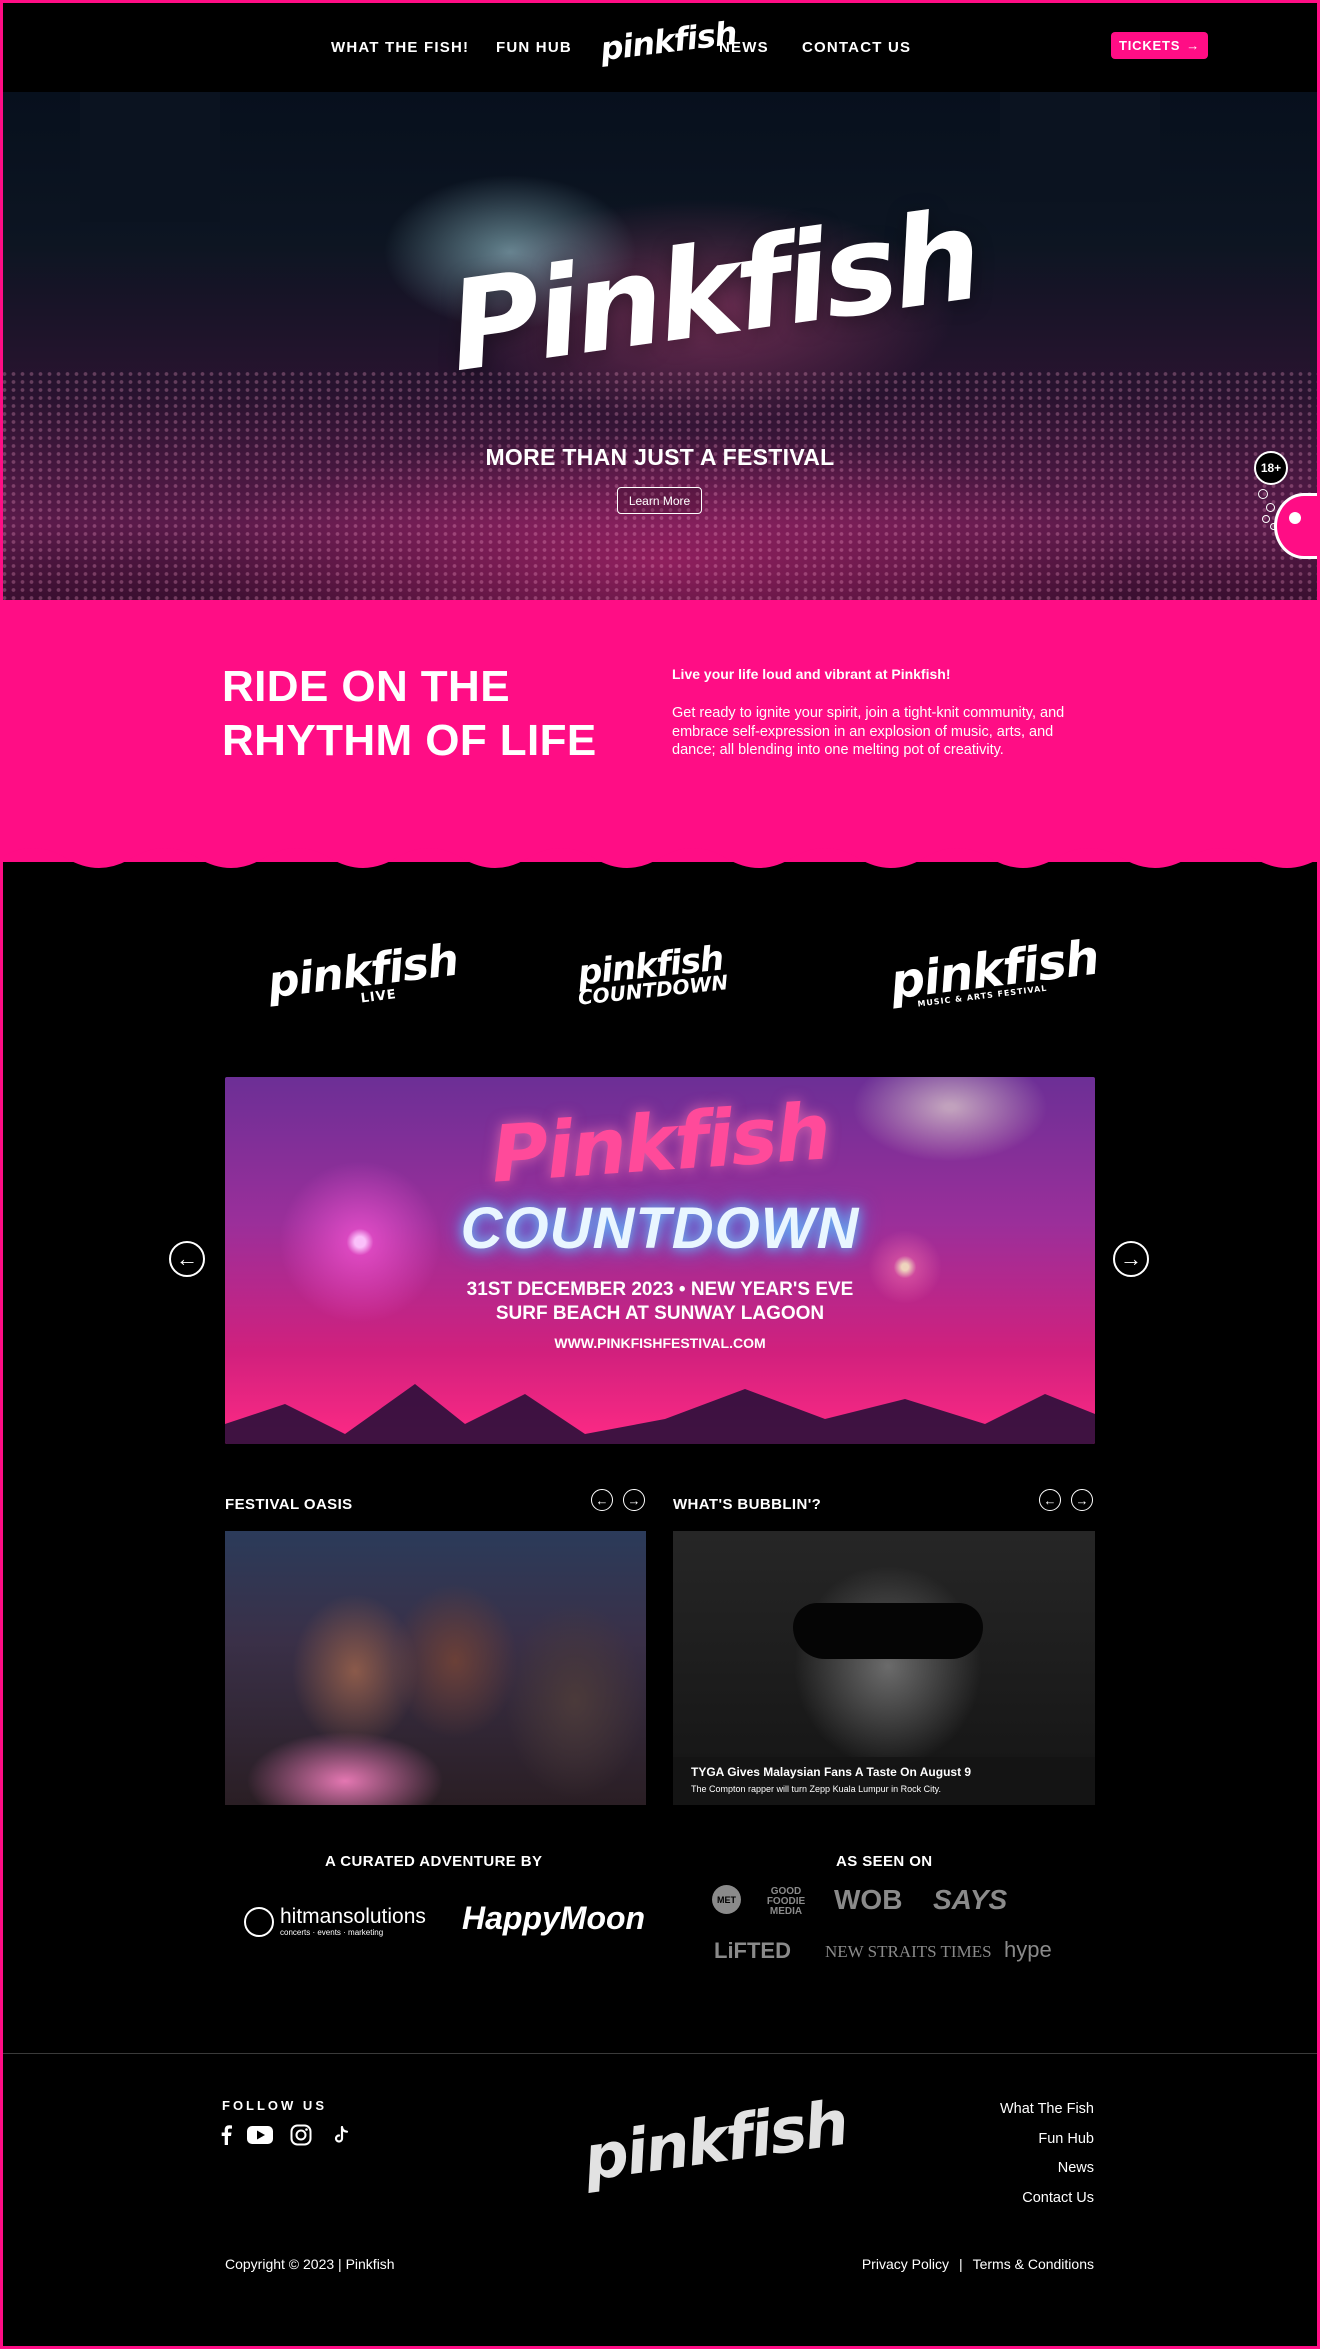  I want to click on nav-link-fun-hub: FUN HUB, so click(534, 47).